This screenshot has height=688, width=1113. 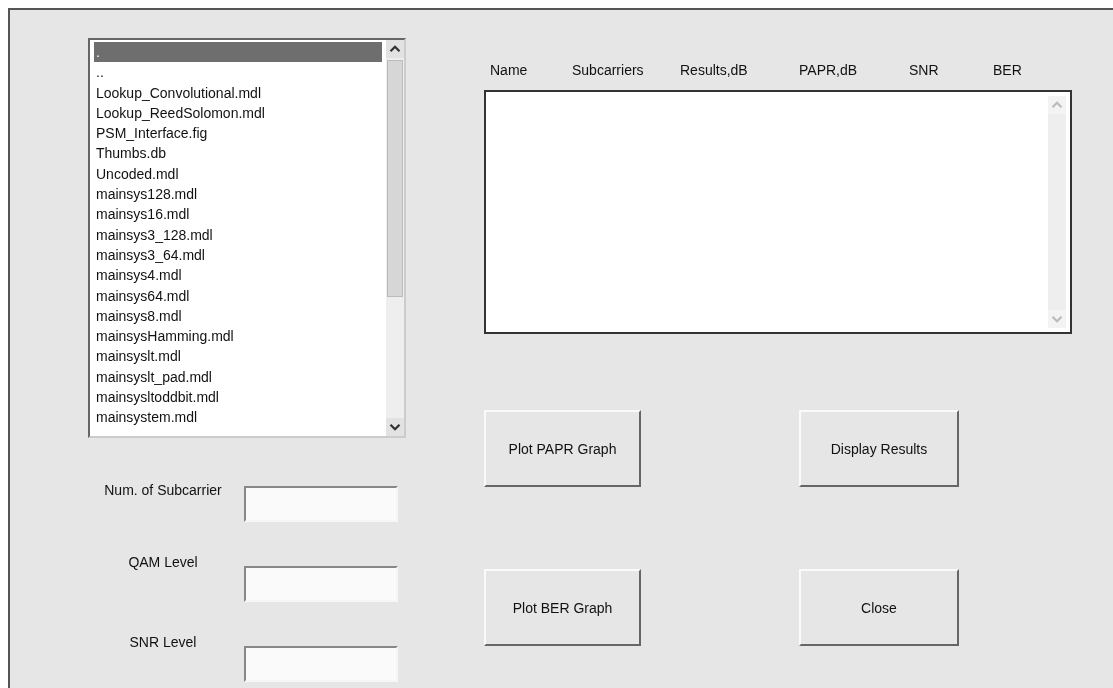 I want to click on file-list-item: Lookup_ReedSolomon.mdl, so click(x=238, y=113).